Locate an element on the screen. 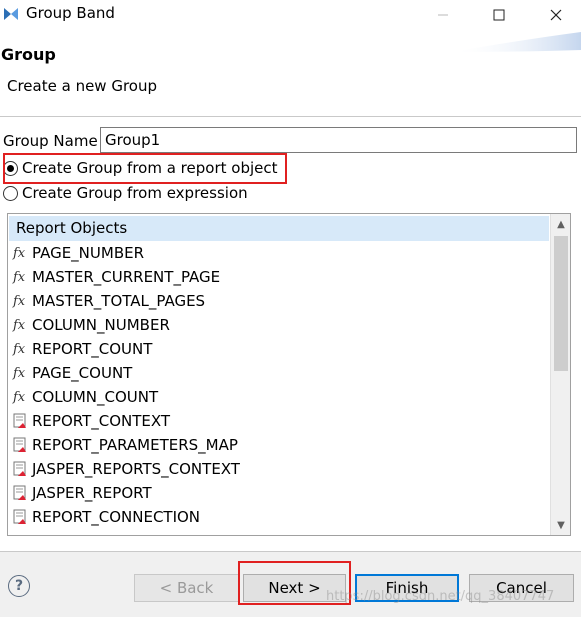 Image resolution: width=581 pixels, height=617 pixels. radio-expression: Create Group from expression is located at coordinates (125, 193).